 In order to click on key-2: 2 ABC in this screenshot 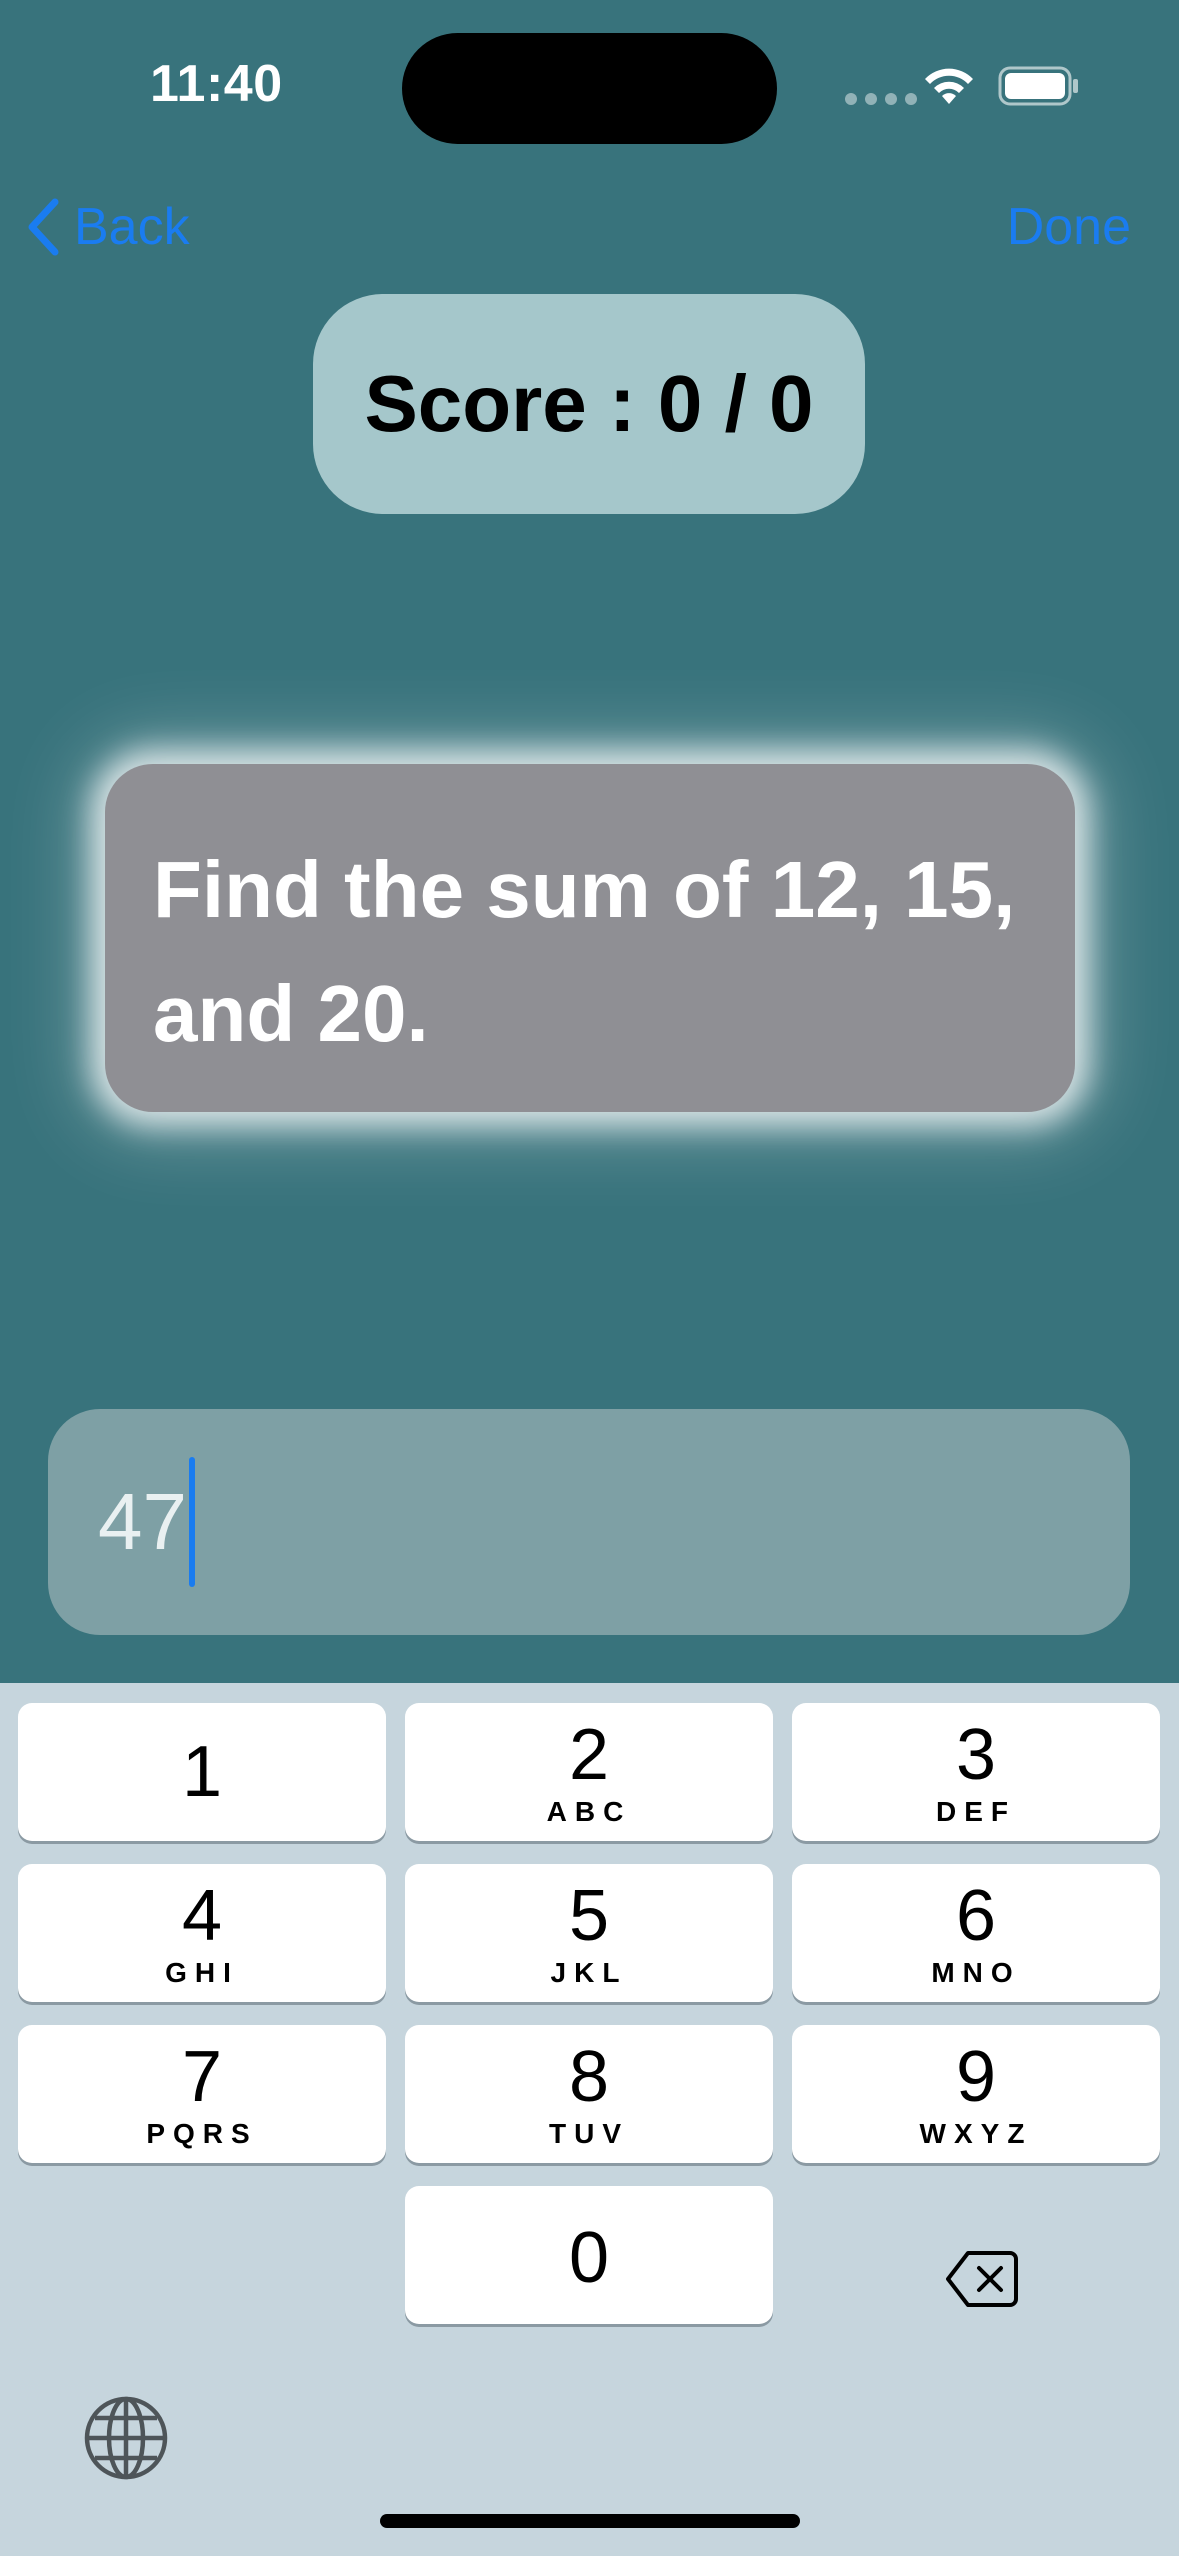, I will do `click(589, 1772)`.